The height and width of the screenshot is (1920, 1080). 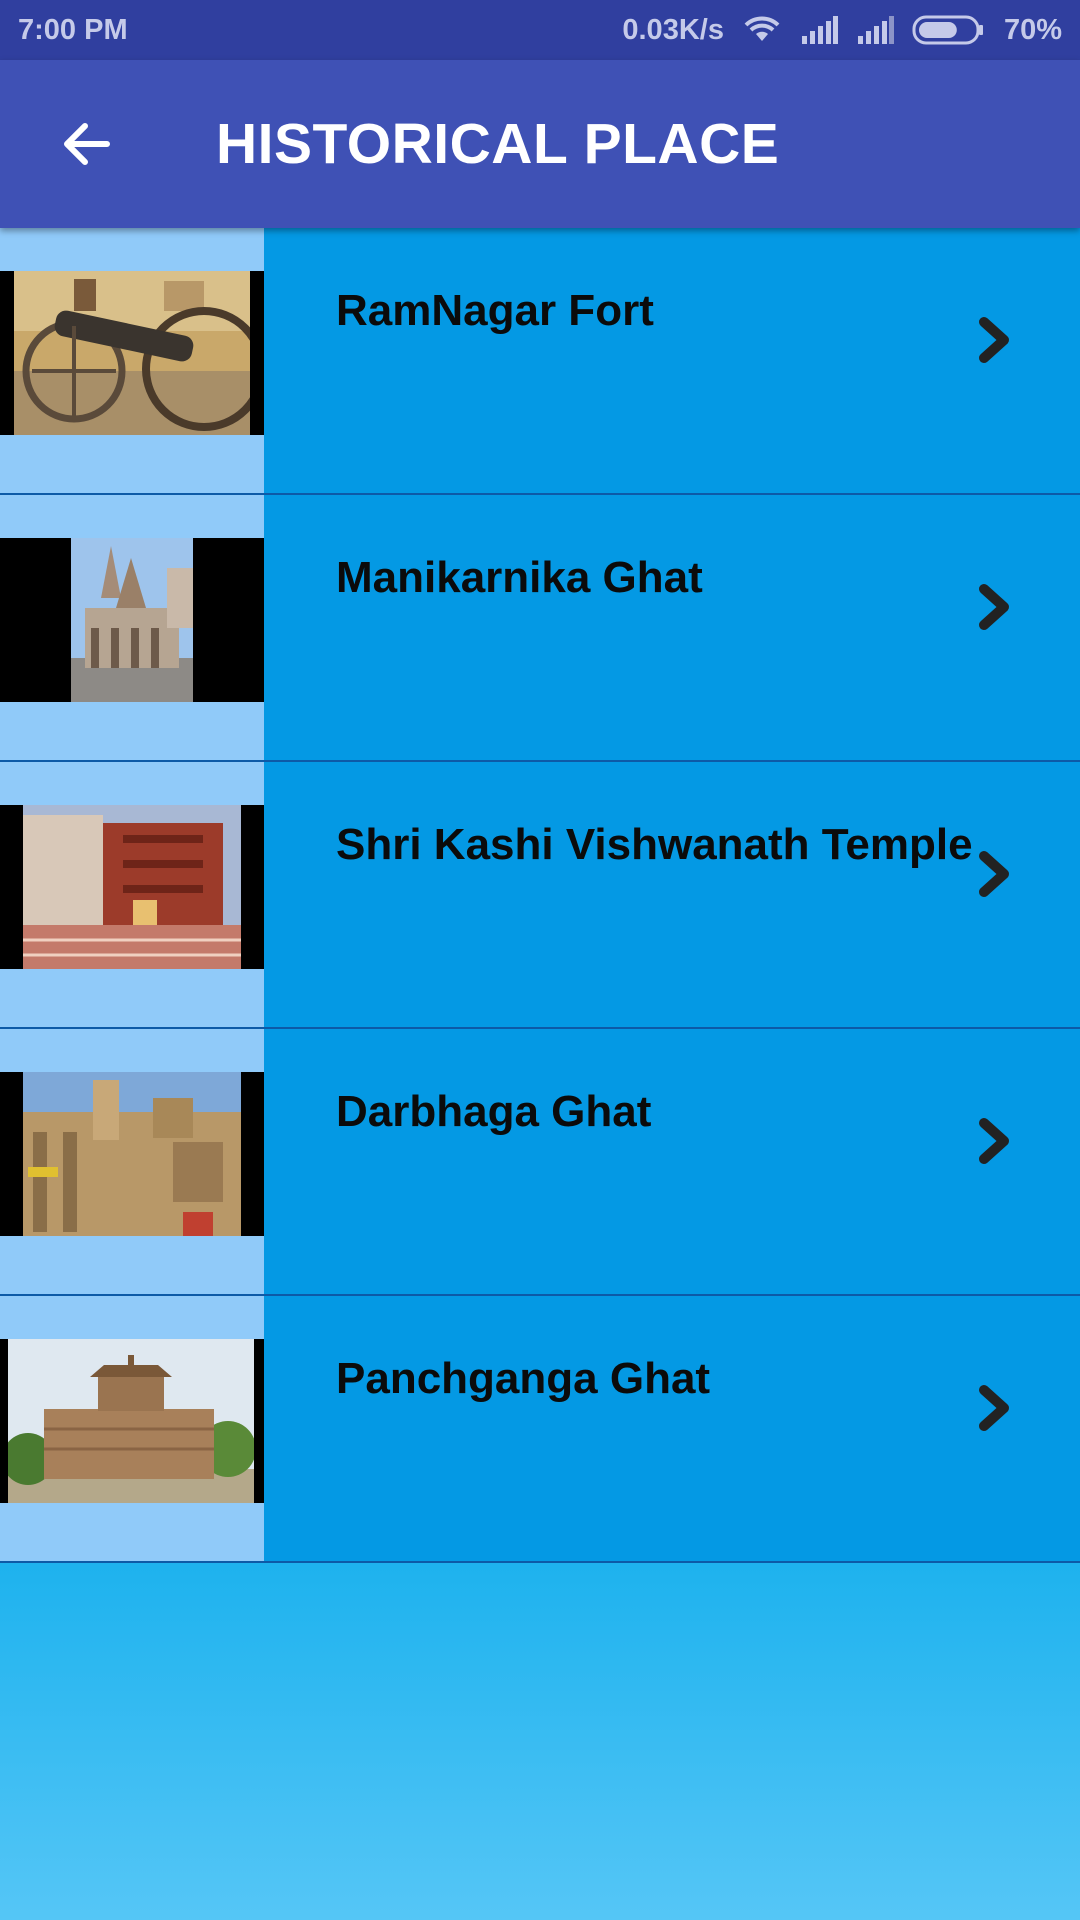 I want to click on status-time: 7:00 PM, so click(x=73, y=29).